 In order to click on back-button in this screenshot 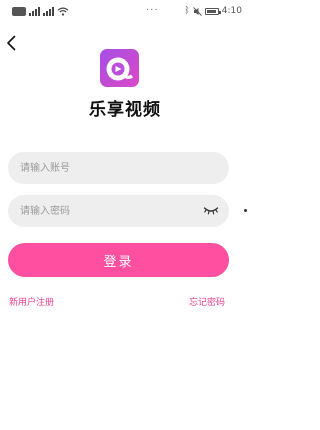, I will do `click(11, 43)`.